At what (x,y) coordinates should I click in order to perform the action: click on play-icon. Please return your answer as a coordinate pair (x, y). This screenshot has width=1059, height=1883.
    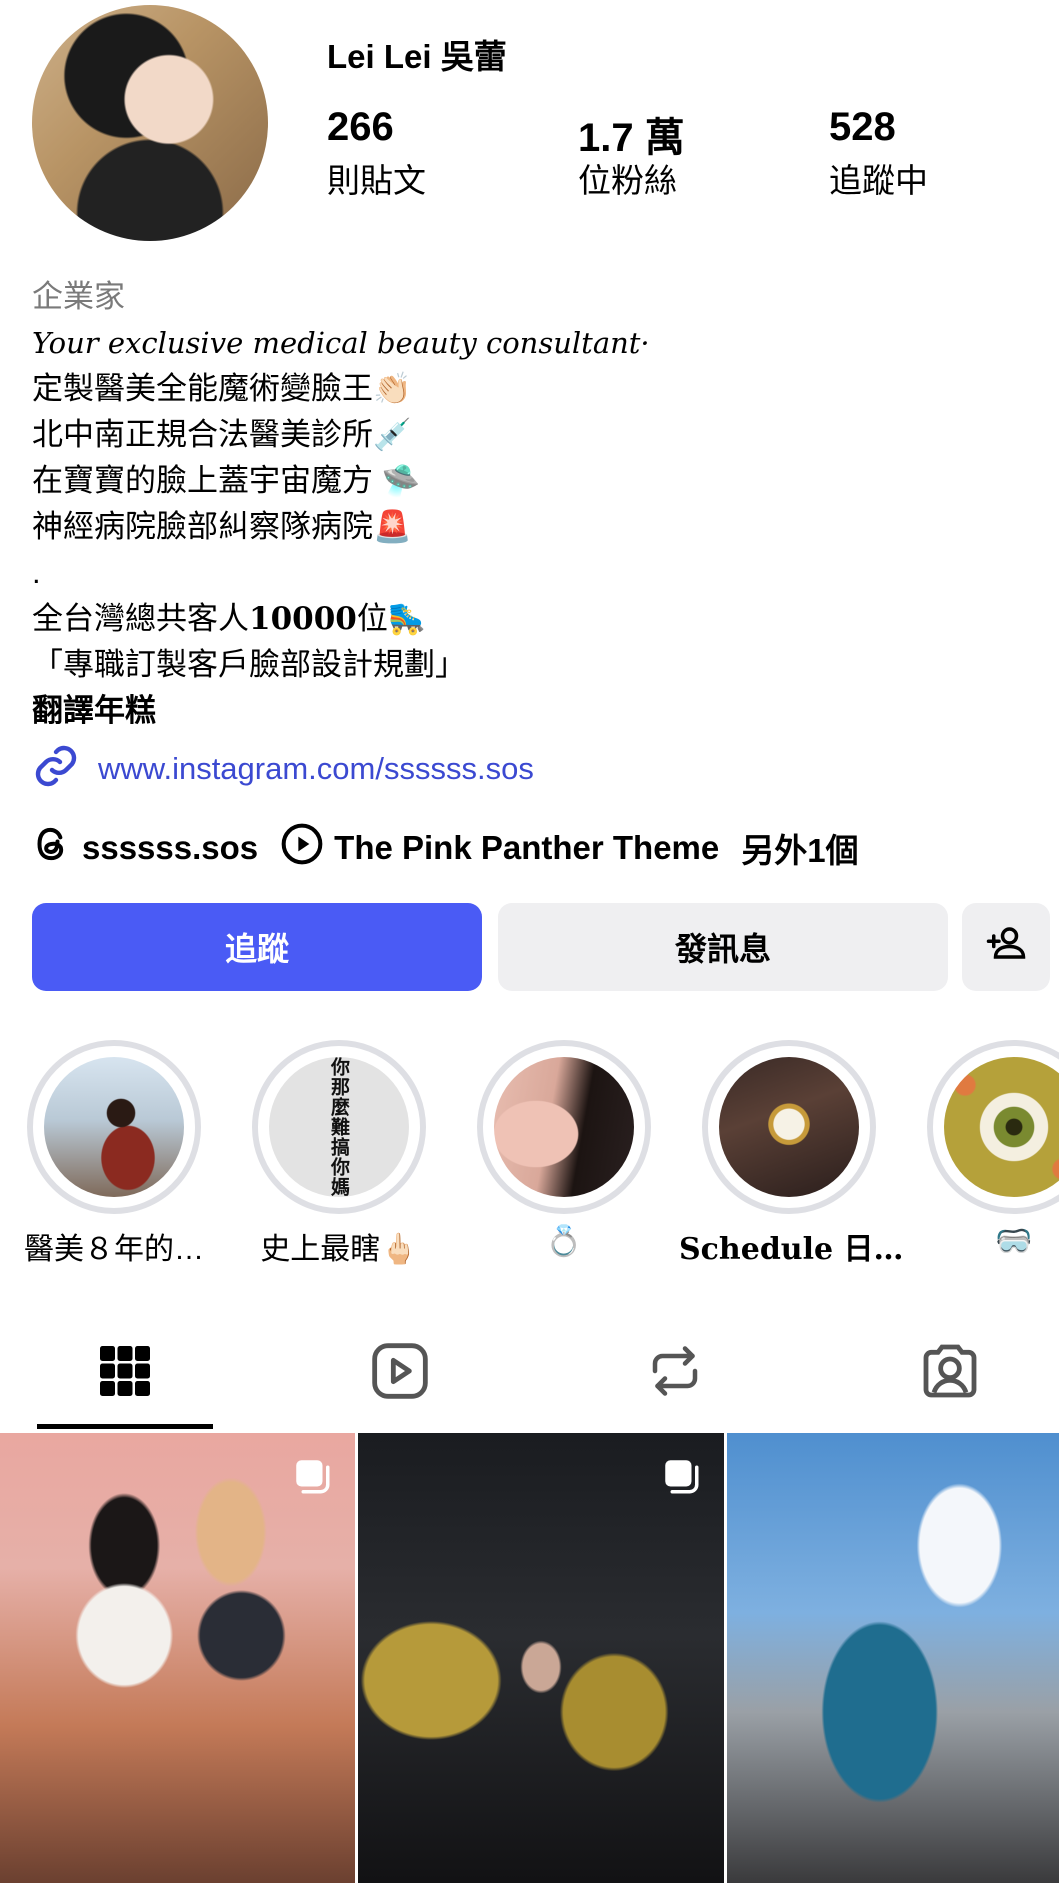
    Looking at the image, I should click on (302, 848).